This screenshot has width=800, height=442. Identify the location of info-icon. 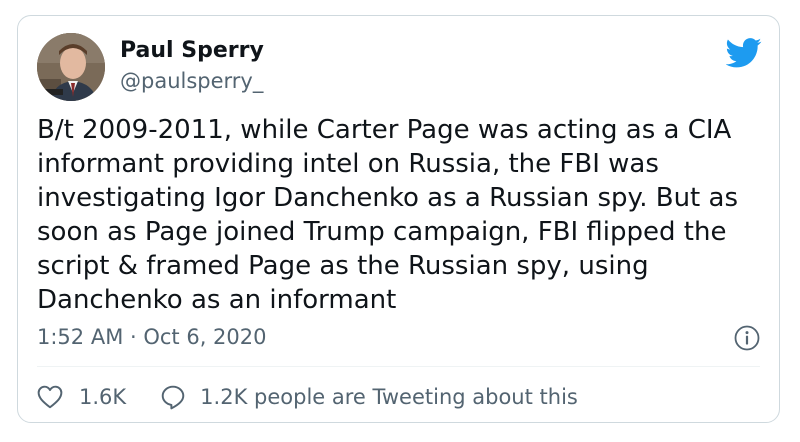
(747, 338).